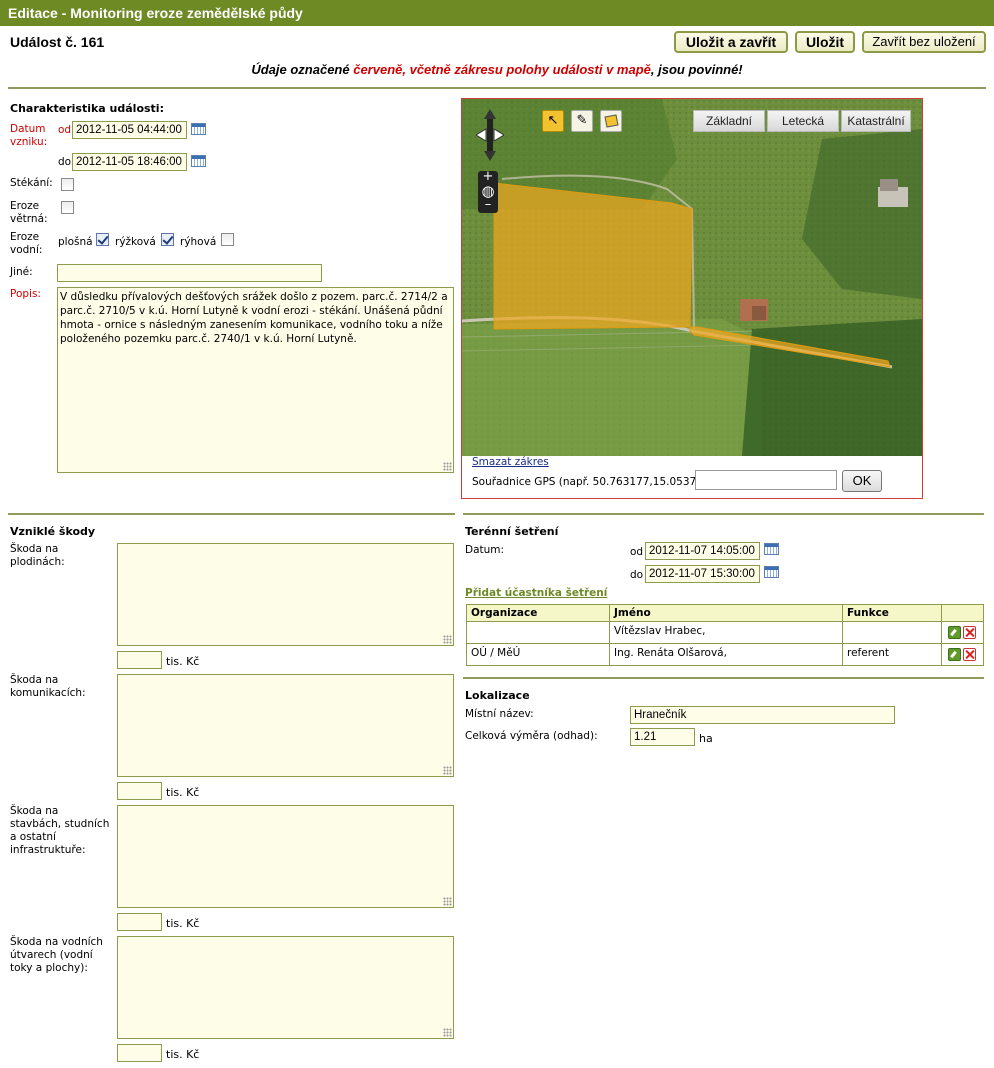 The height and width of the screenshot is (1068, 994). What do you see at coordinates (65, 162) in the screenshot?
I see `to-label: do` at bounding box center [65, 162].